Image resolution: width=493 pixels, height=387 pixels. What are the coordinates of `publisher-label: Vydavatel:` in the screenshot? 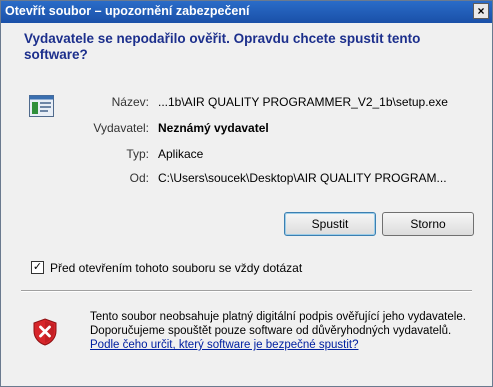 It's located at (121, 128).